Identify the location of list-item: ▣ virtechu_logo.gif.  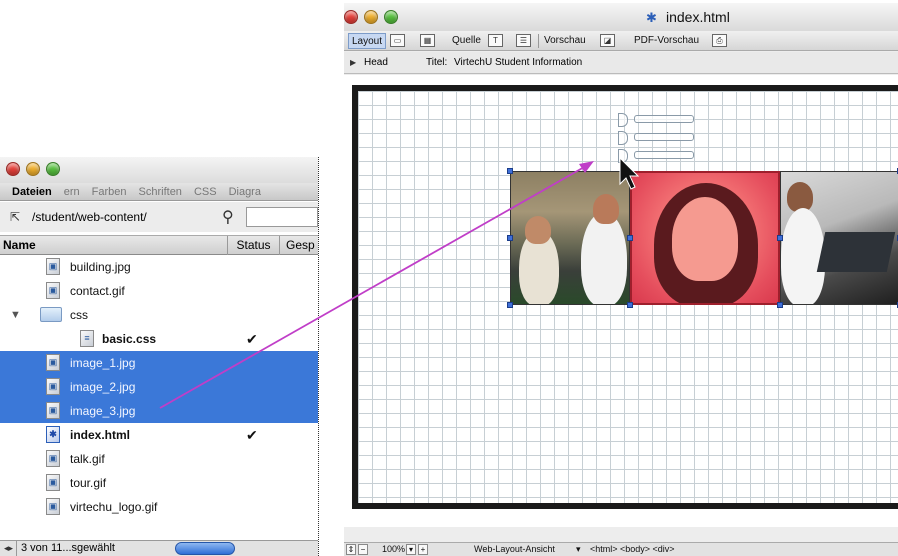
(159, 507).